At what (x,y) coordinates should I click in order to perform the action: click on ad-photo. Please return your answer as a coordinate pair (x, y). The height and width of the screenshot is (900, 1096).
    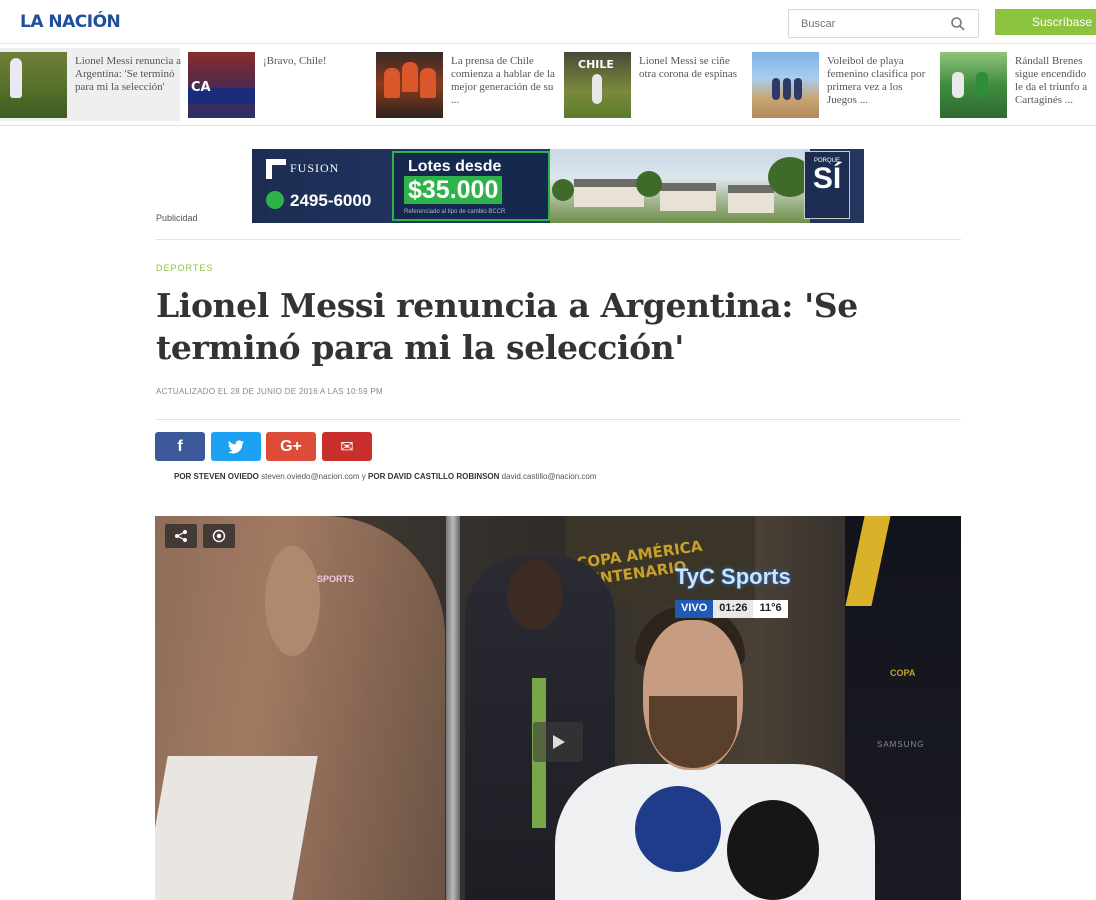
    Looking at the image, I should click on (681, 186).